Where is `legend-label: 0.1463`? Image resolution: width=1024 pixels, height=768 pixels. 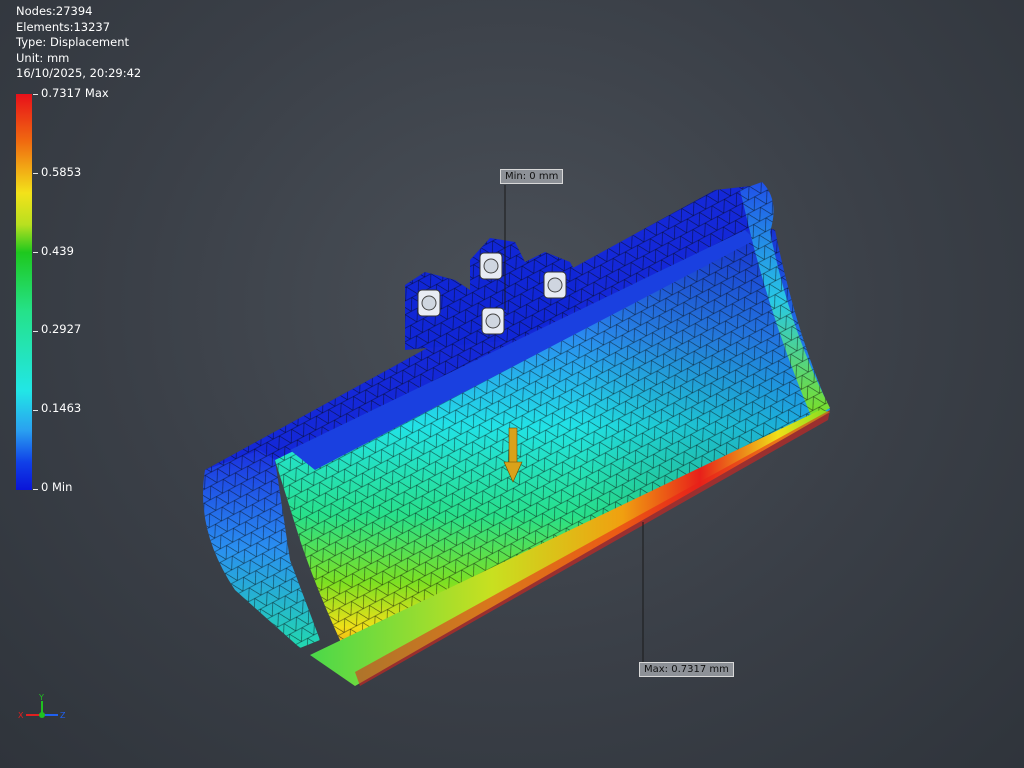
legend-label: 0.1463 is located at coordinates (61, 408).